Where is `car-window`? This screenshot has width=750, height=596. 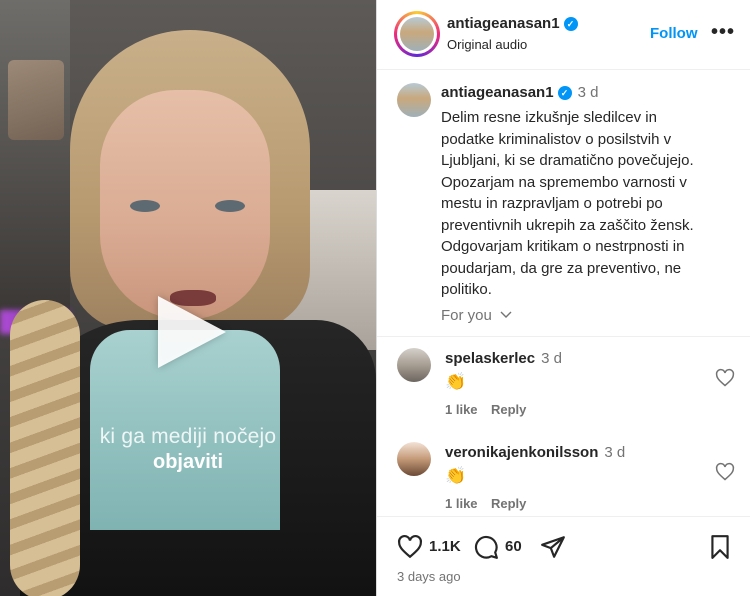 car-window is located at coordinates (35, 155).